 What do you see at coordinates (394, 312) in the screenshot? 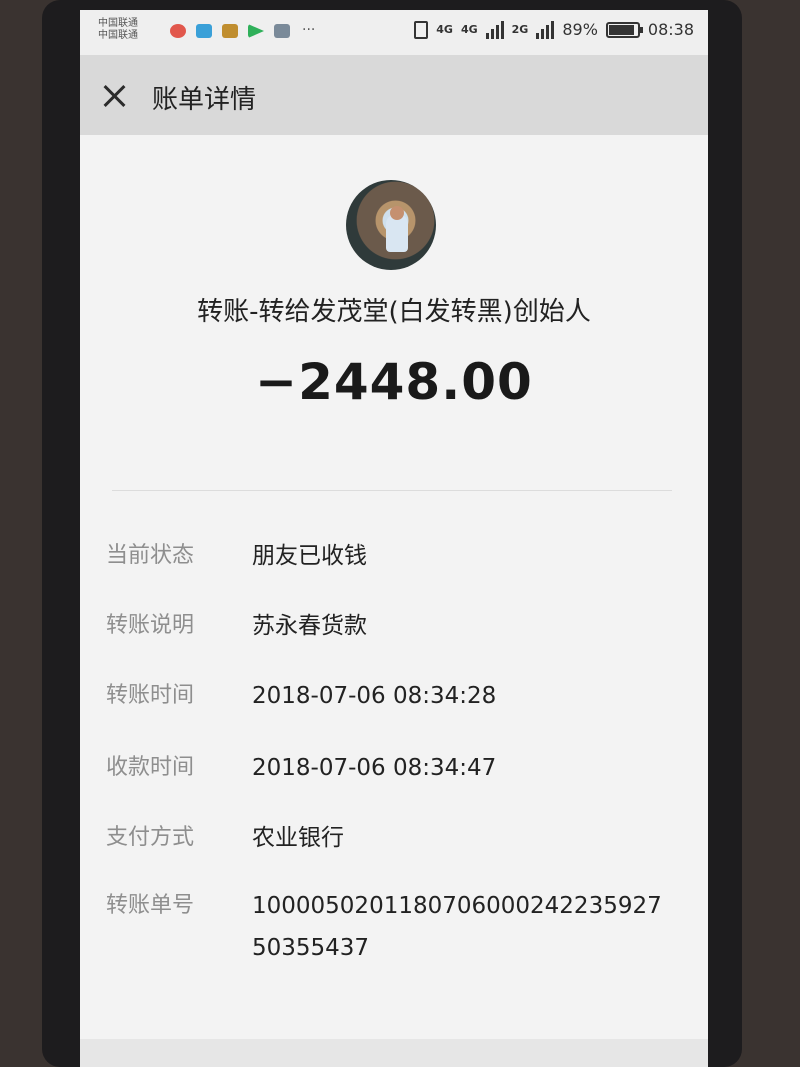
I see `payee-name: 转账-转给发茂堂(白发转黑)创始人` at bounding box center [394, 312].